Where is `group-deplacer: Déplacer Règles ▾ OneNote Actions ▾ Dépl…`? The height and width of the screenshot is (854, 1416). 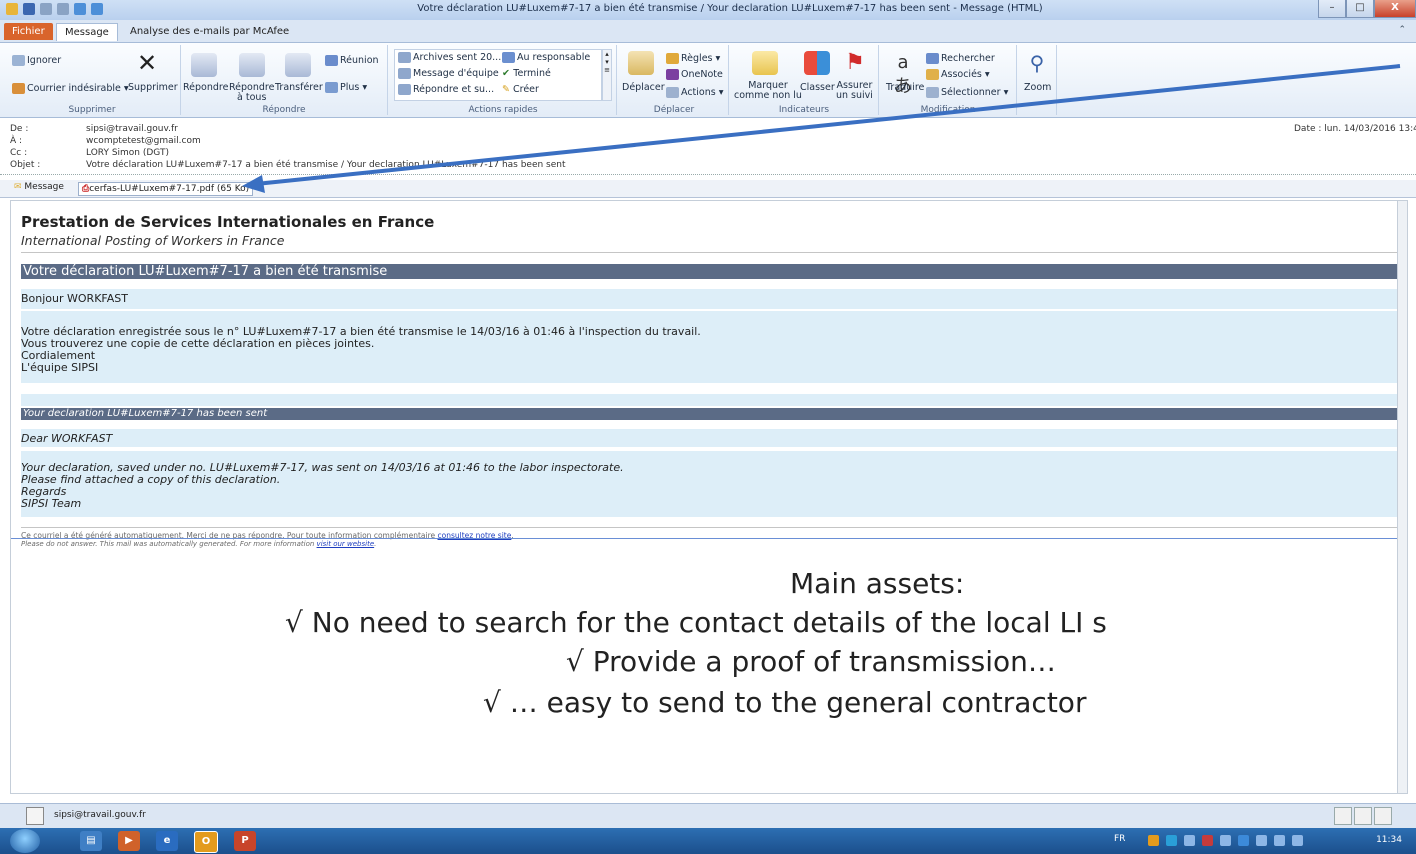
group-deplacer: Déplacer Règles ▾ OneNote Actions ▾ Dépl… is located at coordinates (674, 80).